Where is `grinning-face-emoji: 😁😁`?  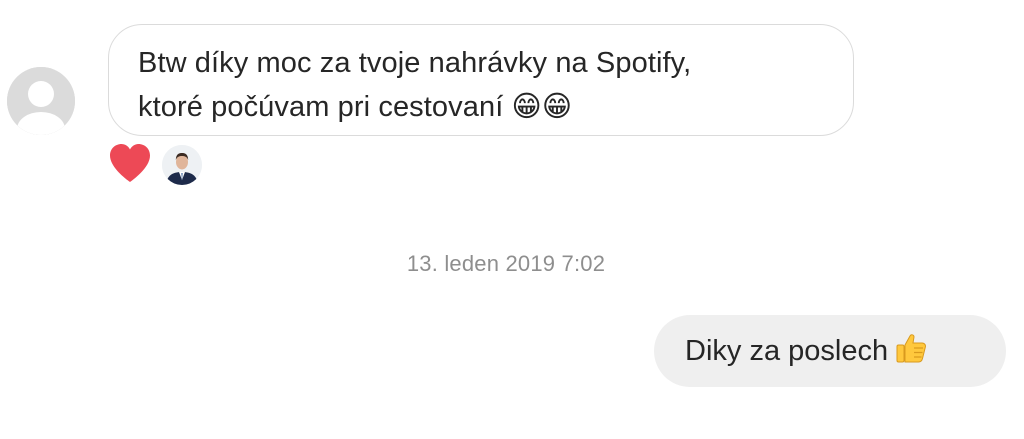
grinning-face-emoji: 😁😁 is located at coordinates (542, 106).